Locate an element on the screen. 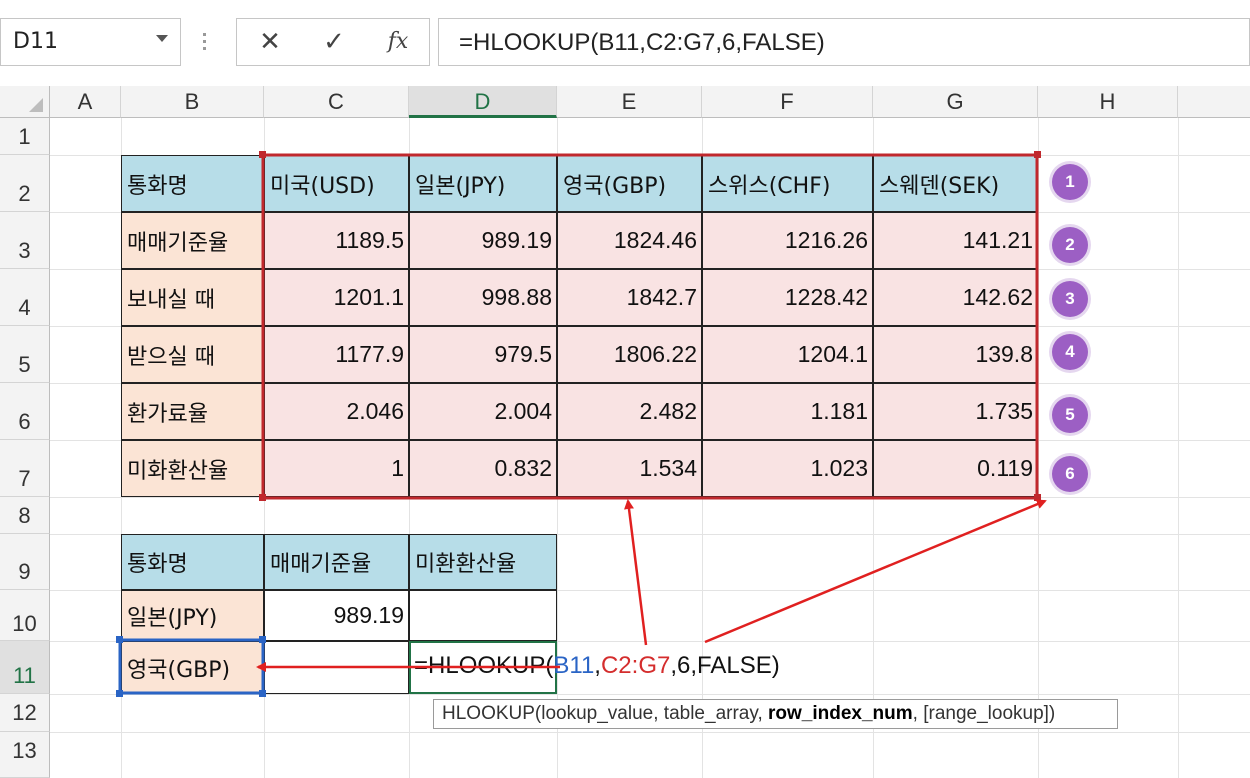 Image resolution: width=1250 pixels, height=778 pixels. arrow-to-range is located at coordinates (636, 572).